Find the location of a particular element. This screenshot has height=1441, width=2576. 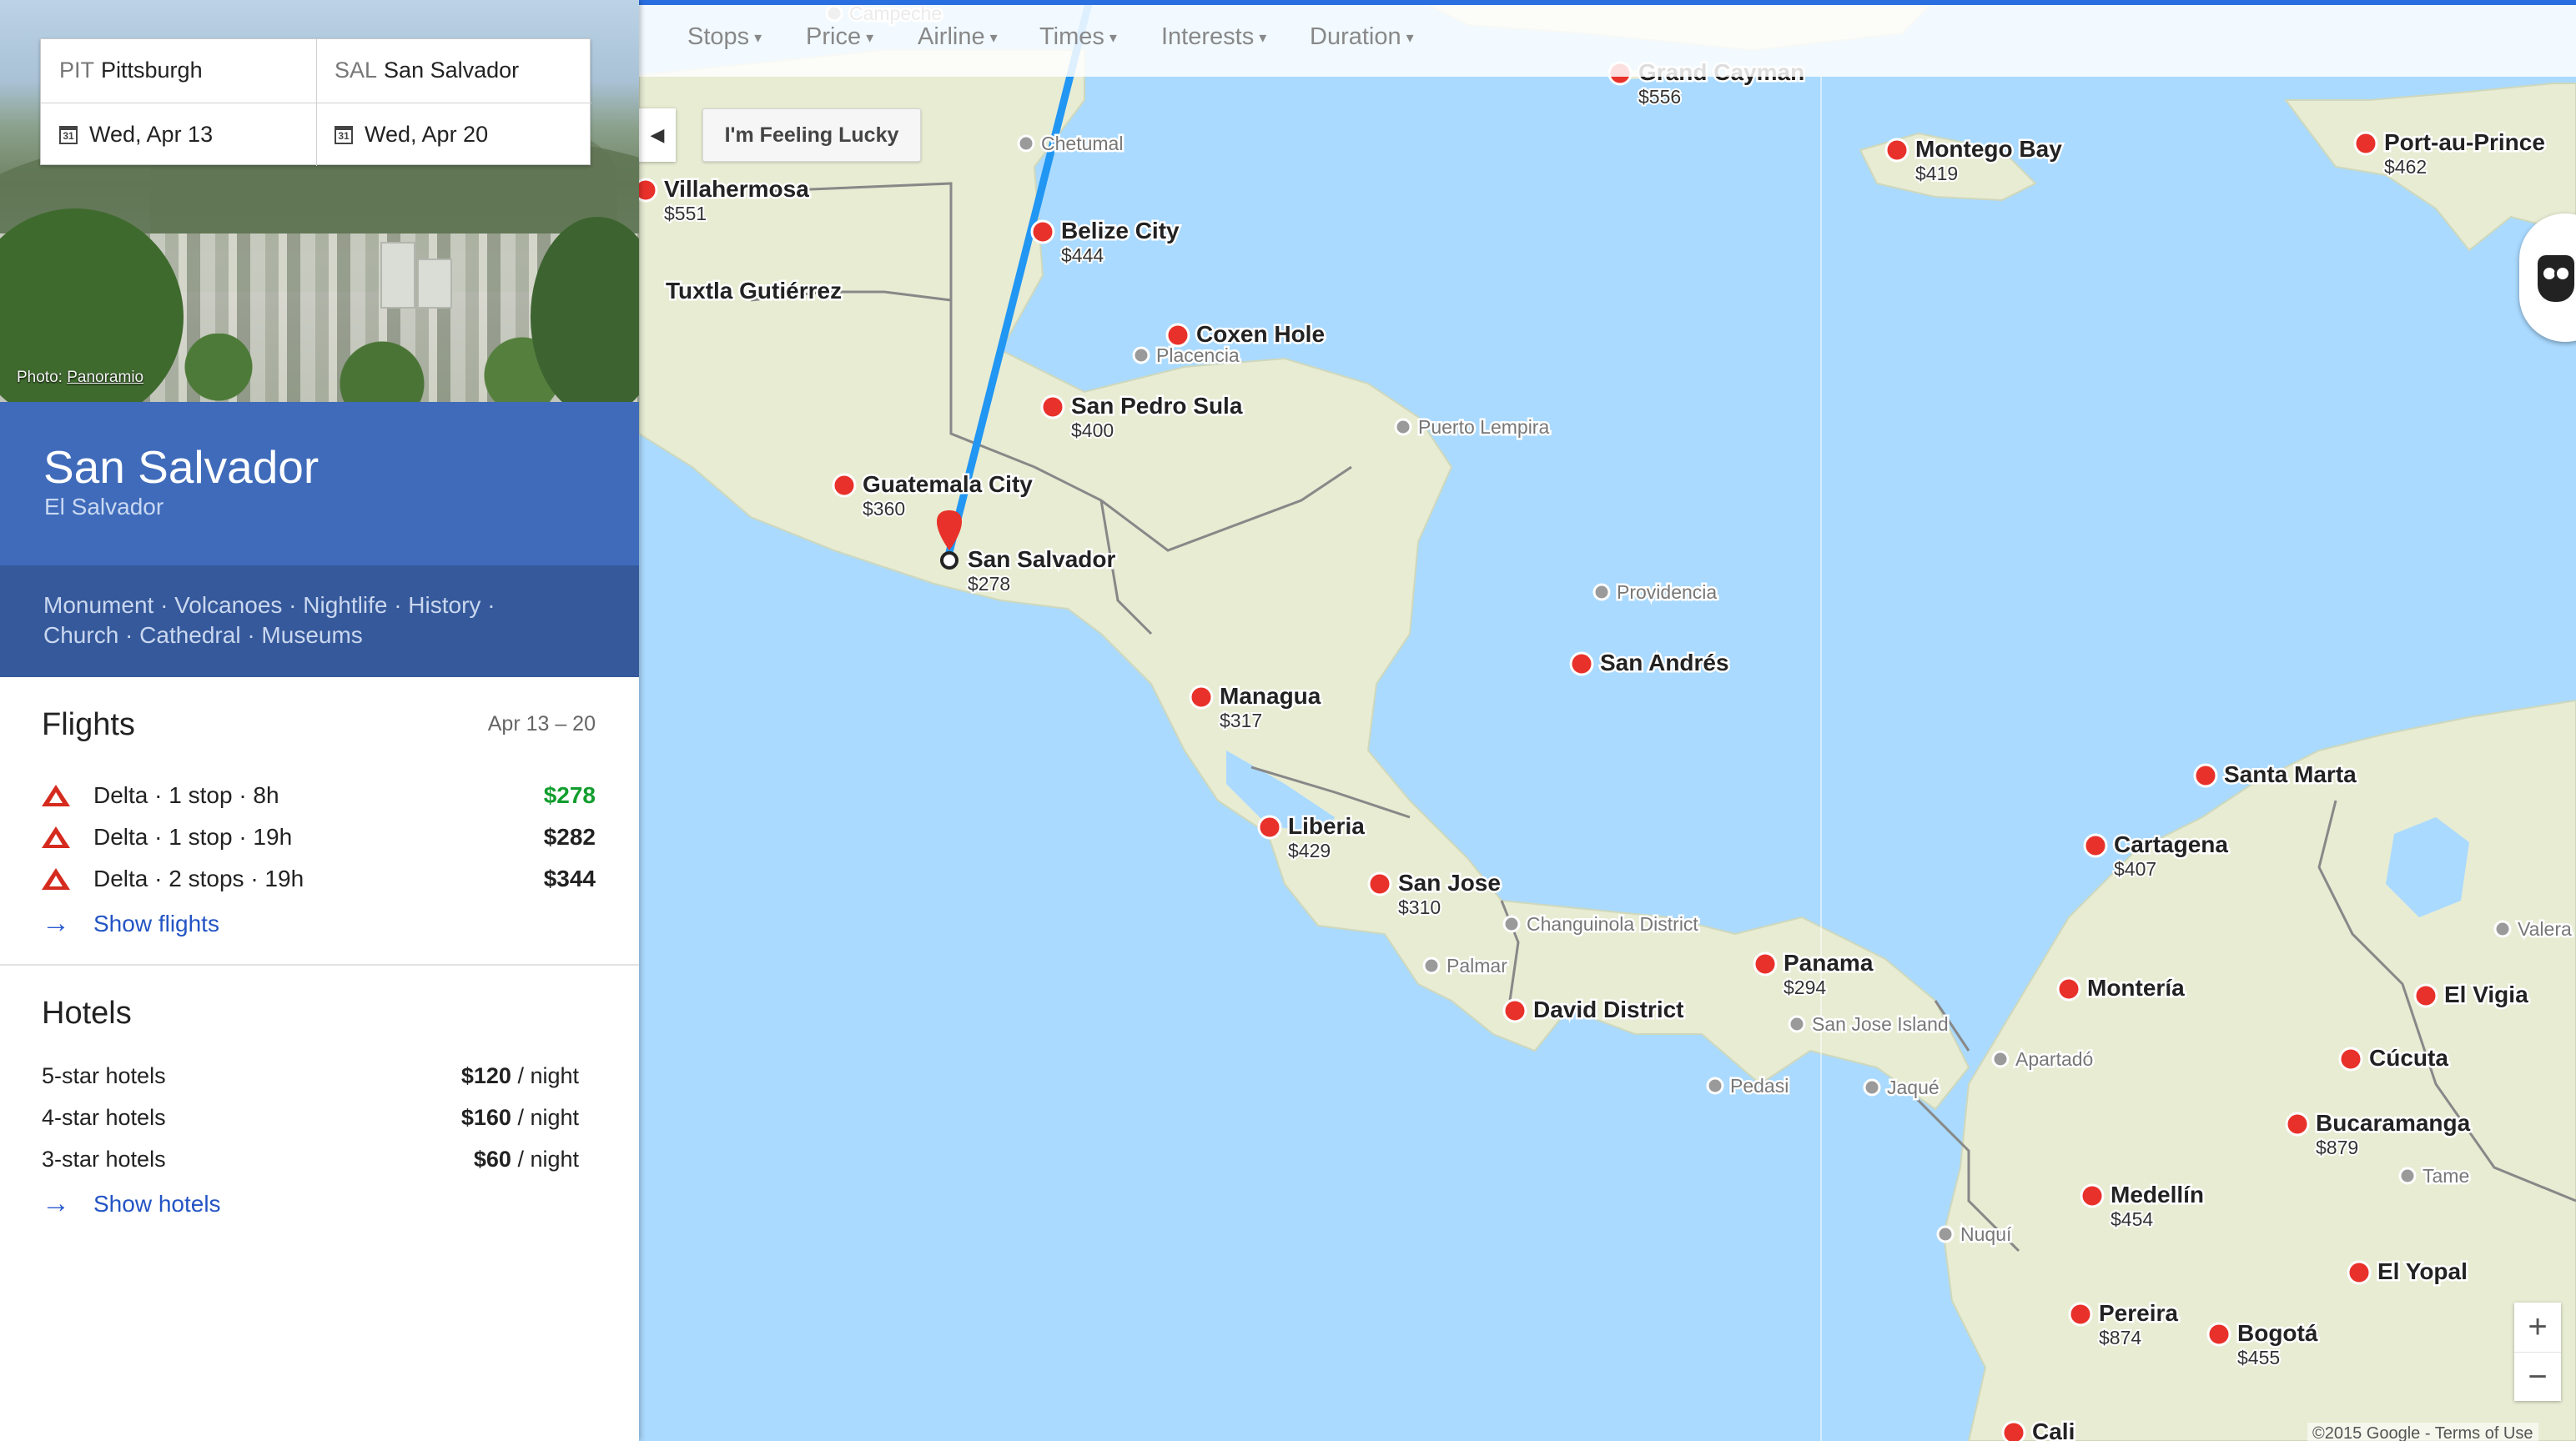

photo-credit-link: Panoramio is located at coordinates (105, 377).